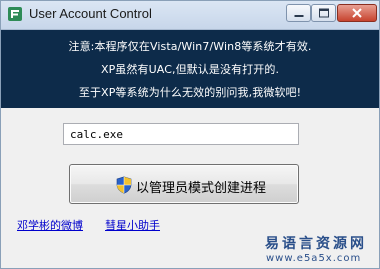  I want to click on notice-line-2: XP虽然有UAC,但默认是没有打开的., so click(190, 69).